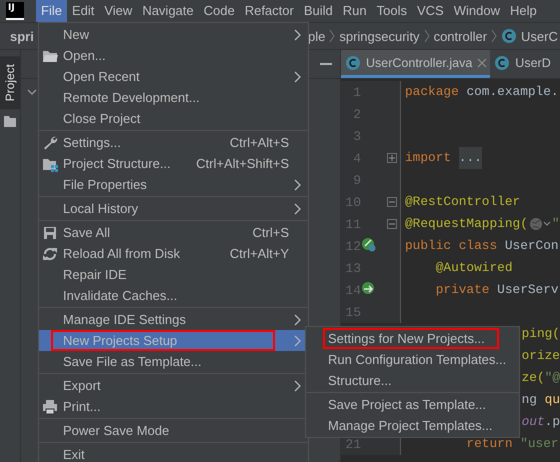 This screenshot has width=560, height=462. I want to click on editor-tab: UserController.java, so click(415, 64).